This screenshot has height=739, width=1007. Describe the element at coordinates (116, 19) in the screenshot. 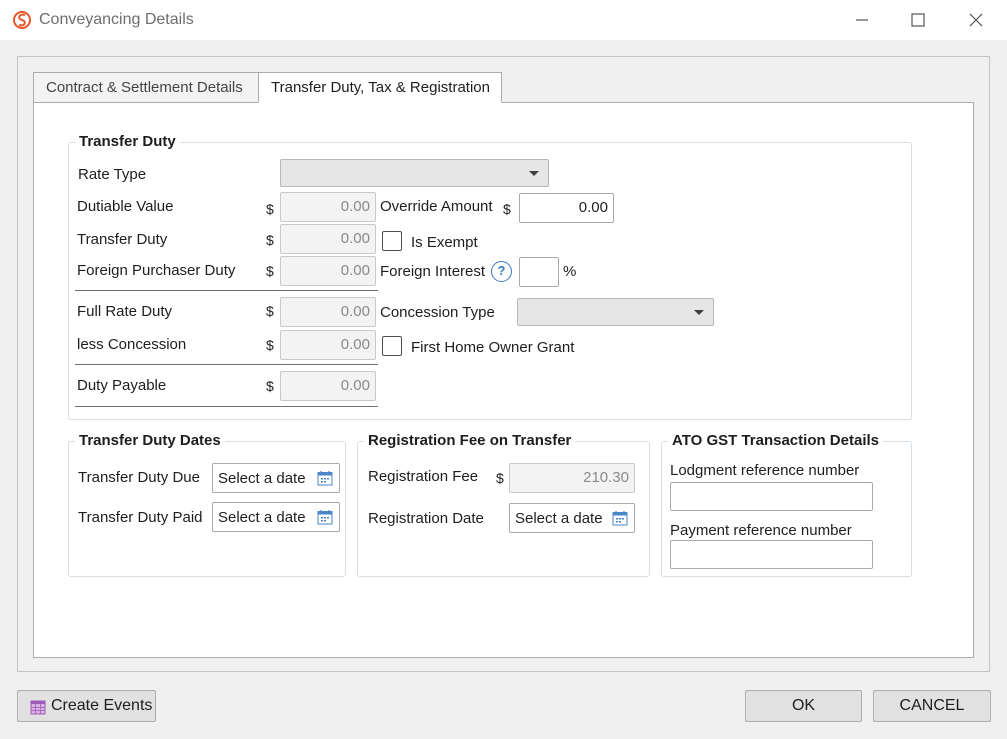

I see `window-title: Conveyancing Details` at that location.